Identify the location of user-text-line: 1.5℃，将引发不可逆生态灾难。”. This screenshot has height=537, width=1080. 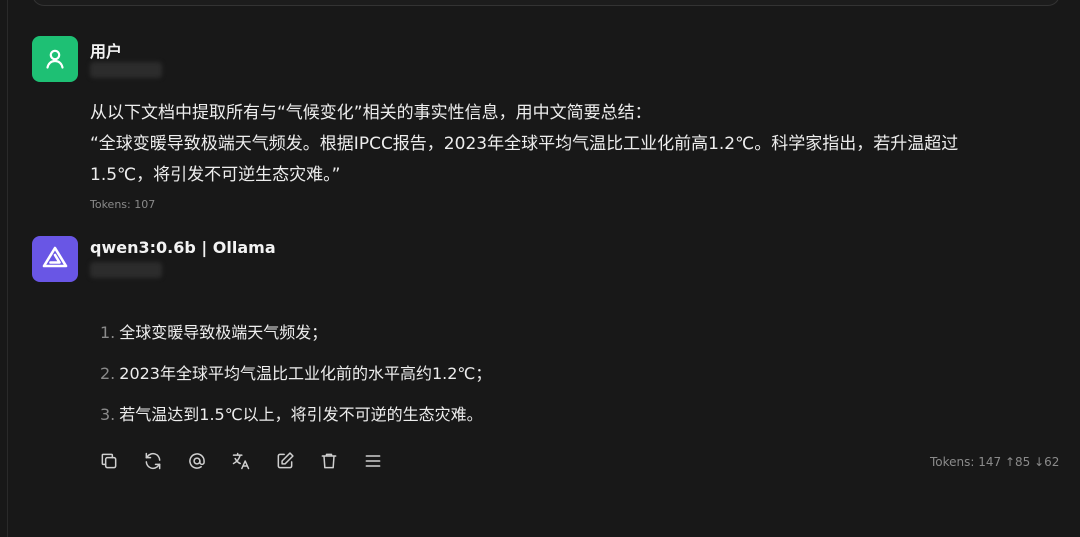
(215, 175).